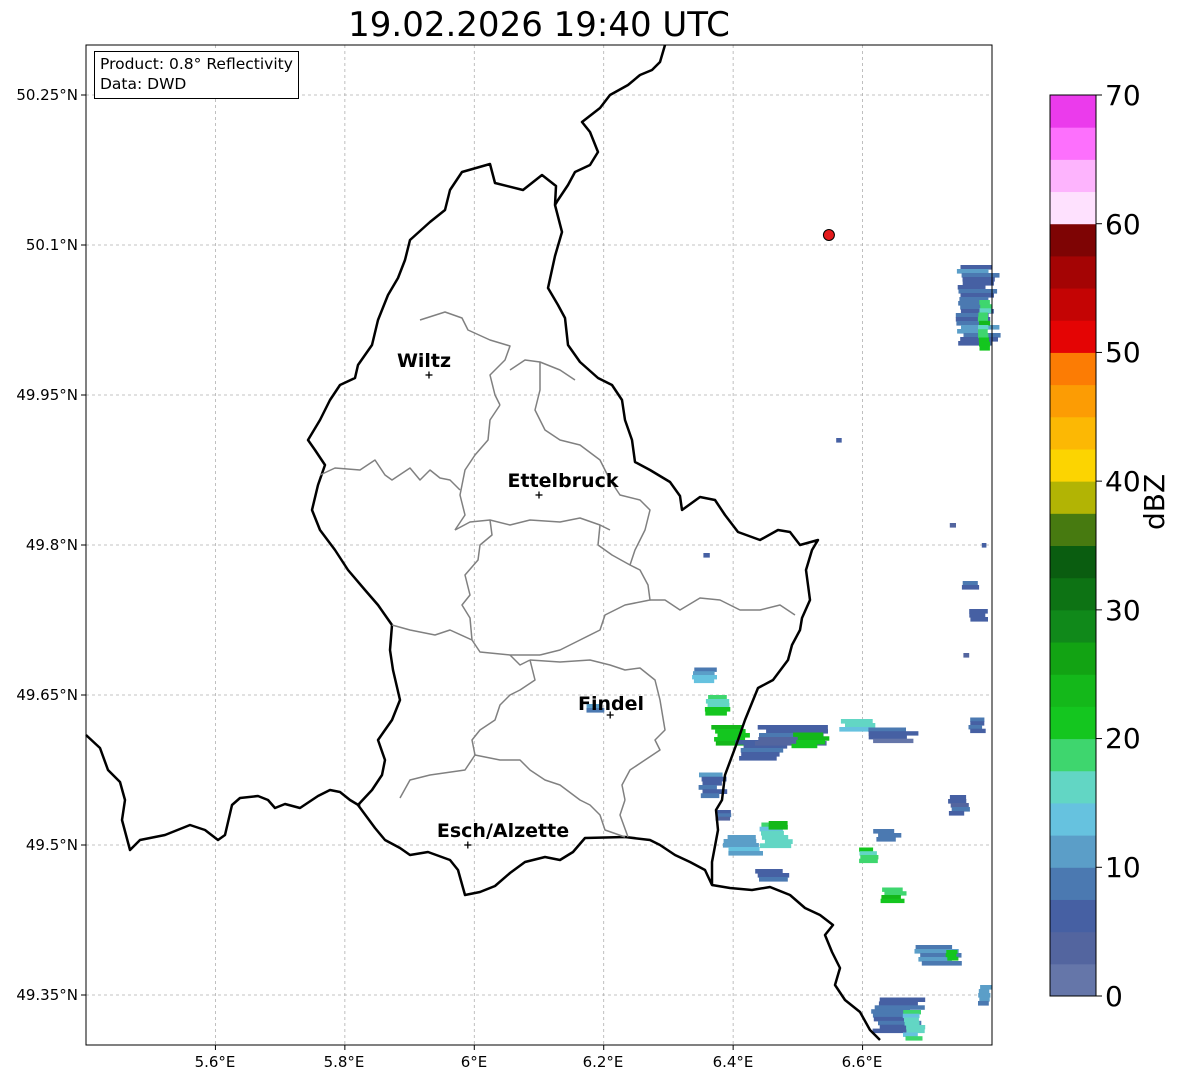 Image resolution: width=1184 pixels, height=1081 pixels. I want to click on colorbar-ticks, so click(1099, 545).